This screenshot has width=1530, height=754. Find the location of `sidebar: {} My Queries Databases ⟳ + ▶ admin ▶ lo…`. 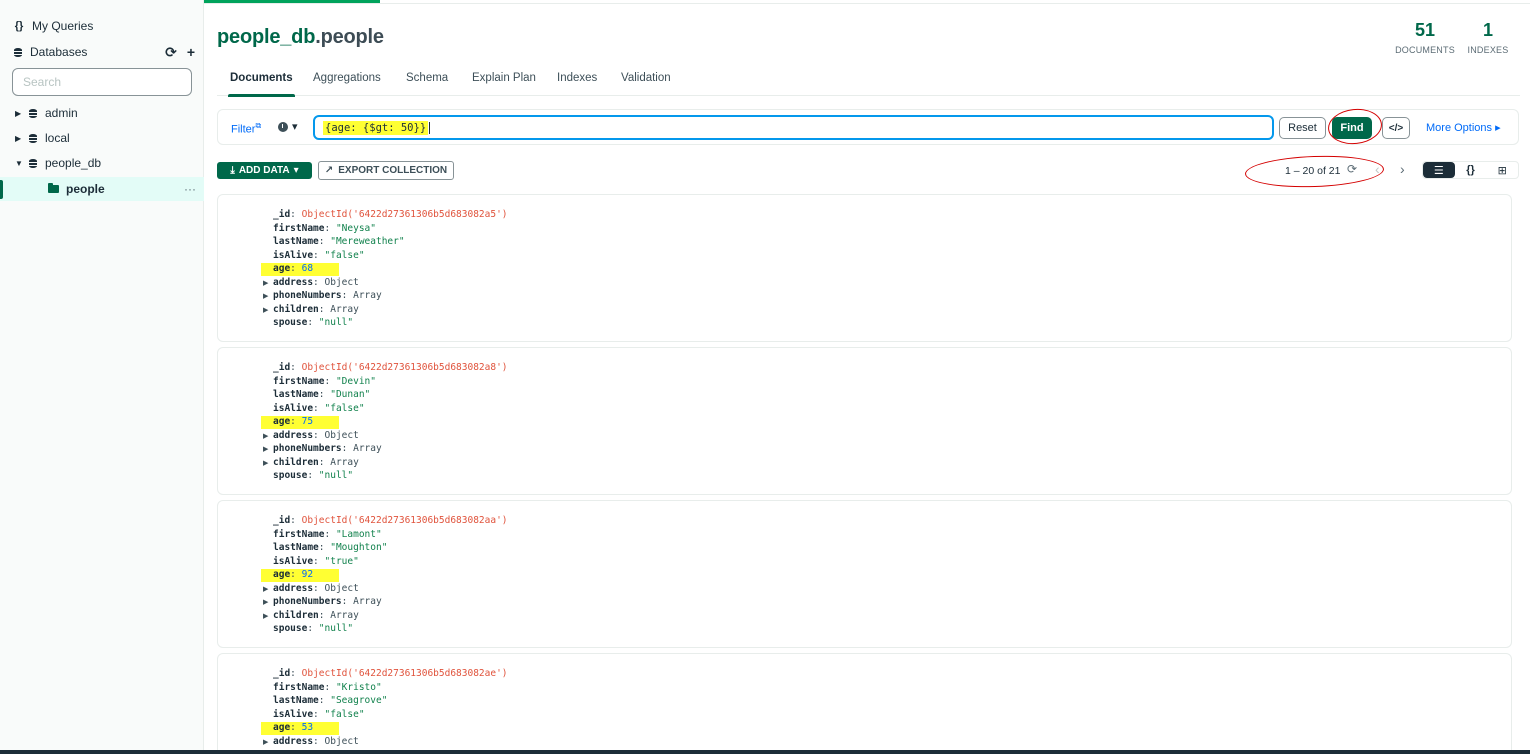

sidebar: {} My Queries Databases ⟳ + ▶ admin ▶ lo… is located at coordinates (102, 377).